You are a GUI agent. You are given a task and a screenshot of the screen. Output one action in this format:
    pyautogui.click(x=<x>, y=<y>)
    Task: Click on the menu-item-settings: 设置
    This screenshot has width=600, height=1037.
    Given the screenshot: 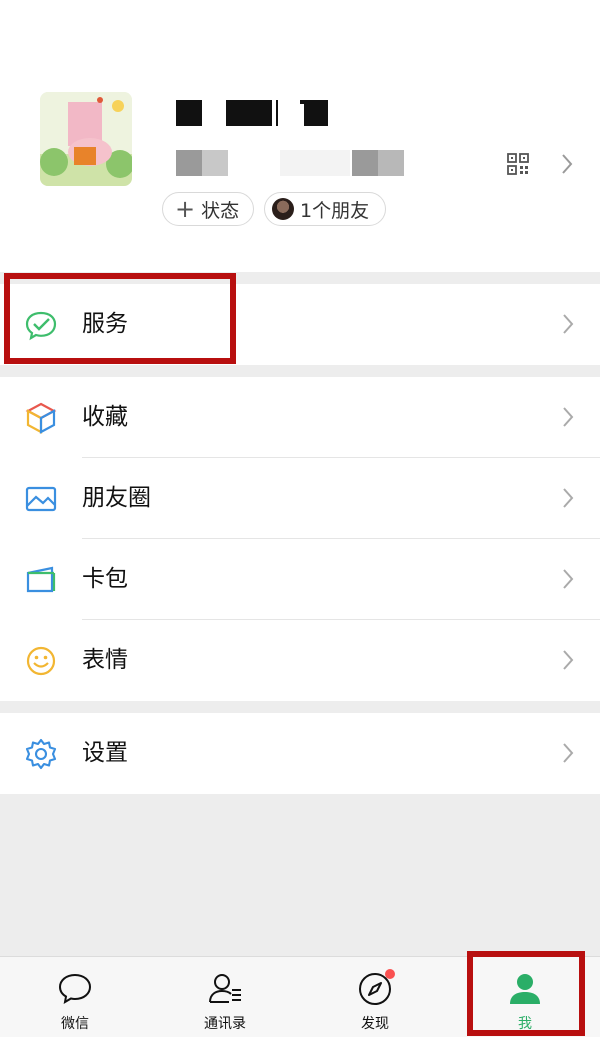 What is the action you would take?
    pyautogui.click(x=300, y=753)
    